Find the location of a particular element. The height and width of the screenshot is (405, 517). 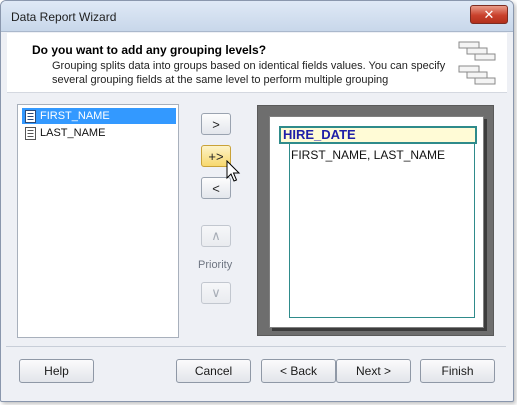

finish-button: Finish is located at coordinates (457, 371).